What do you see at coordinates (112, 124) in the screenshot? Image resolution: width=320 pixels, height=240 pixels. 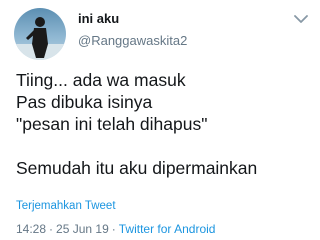 I see `tweet-text-line: "pesan ini telah dihapus"` at bounding box center [112, 124].